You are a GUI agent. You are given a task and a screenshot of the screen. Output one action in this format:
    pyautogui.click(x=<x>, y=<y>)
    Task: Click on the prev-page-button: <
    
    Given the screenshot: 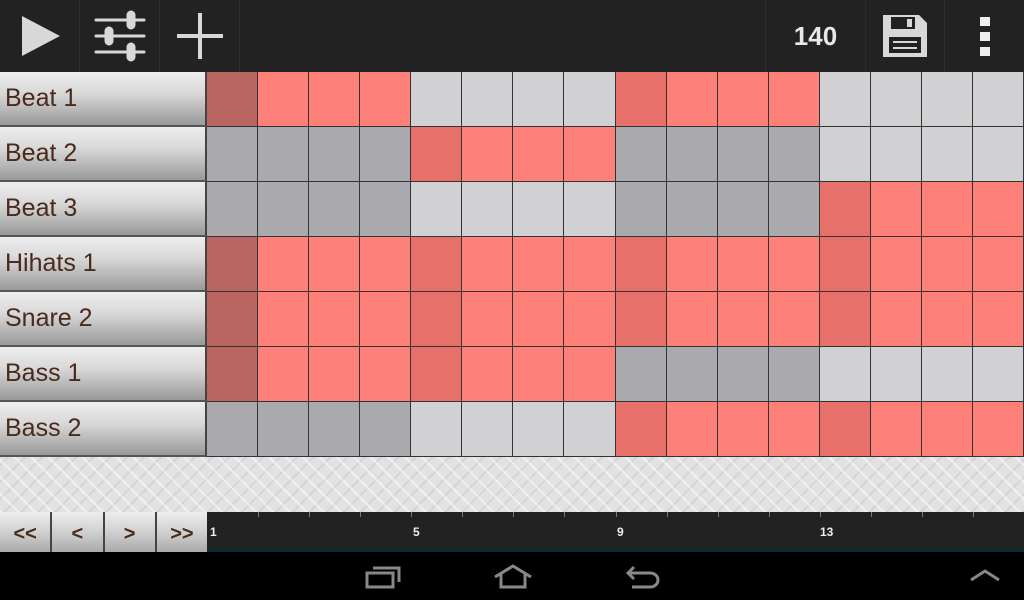 What is the action you would take?
    pyautogui.click(x=78, y=532)
    